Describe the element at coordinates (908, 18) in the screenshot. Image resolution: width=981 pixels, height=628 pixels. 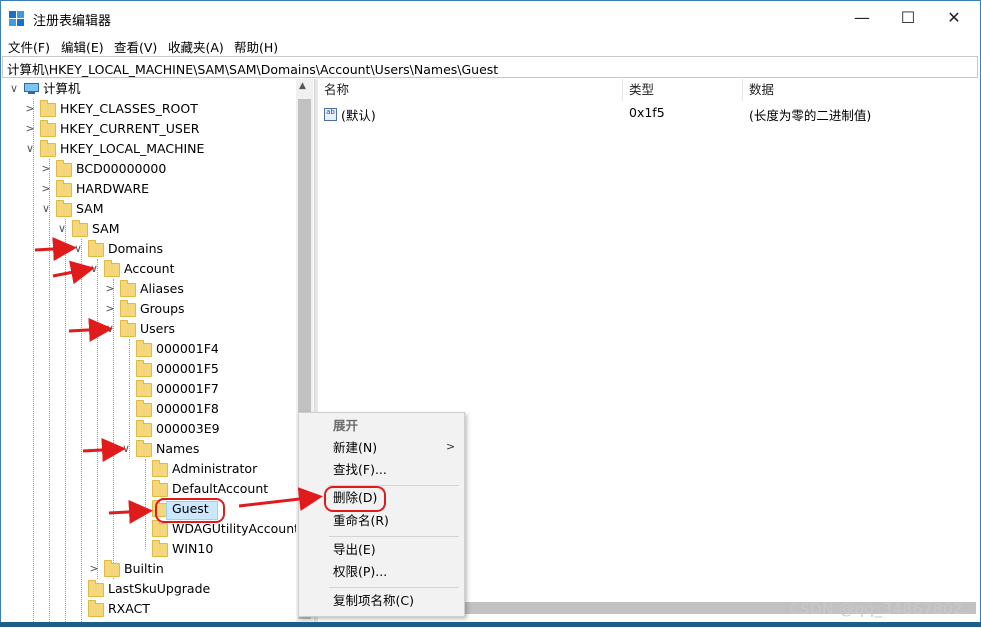
I see `maximize-button: ☐` at that location.